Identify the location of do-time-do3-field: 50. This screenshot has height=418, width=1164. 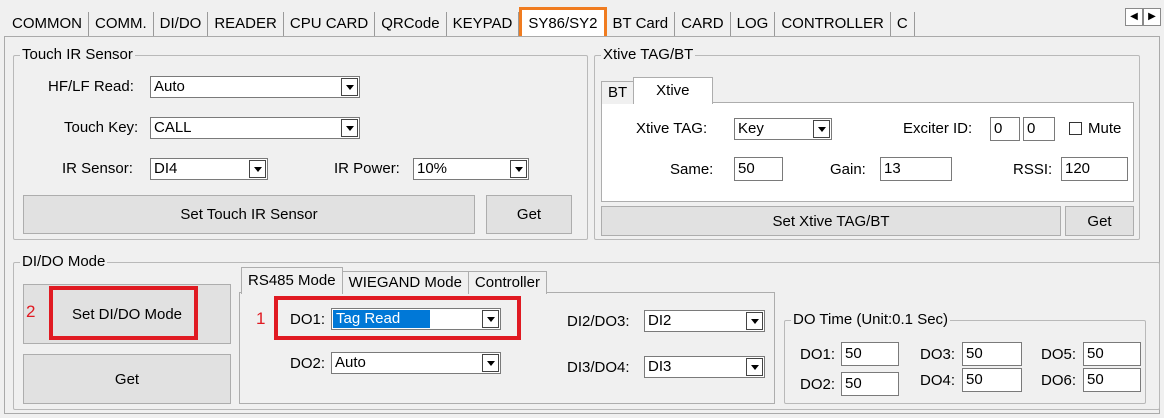
(992, 354).